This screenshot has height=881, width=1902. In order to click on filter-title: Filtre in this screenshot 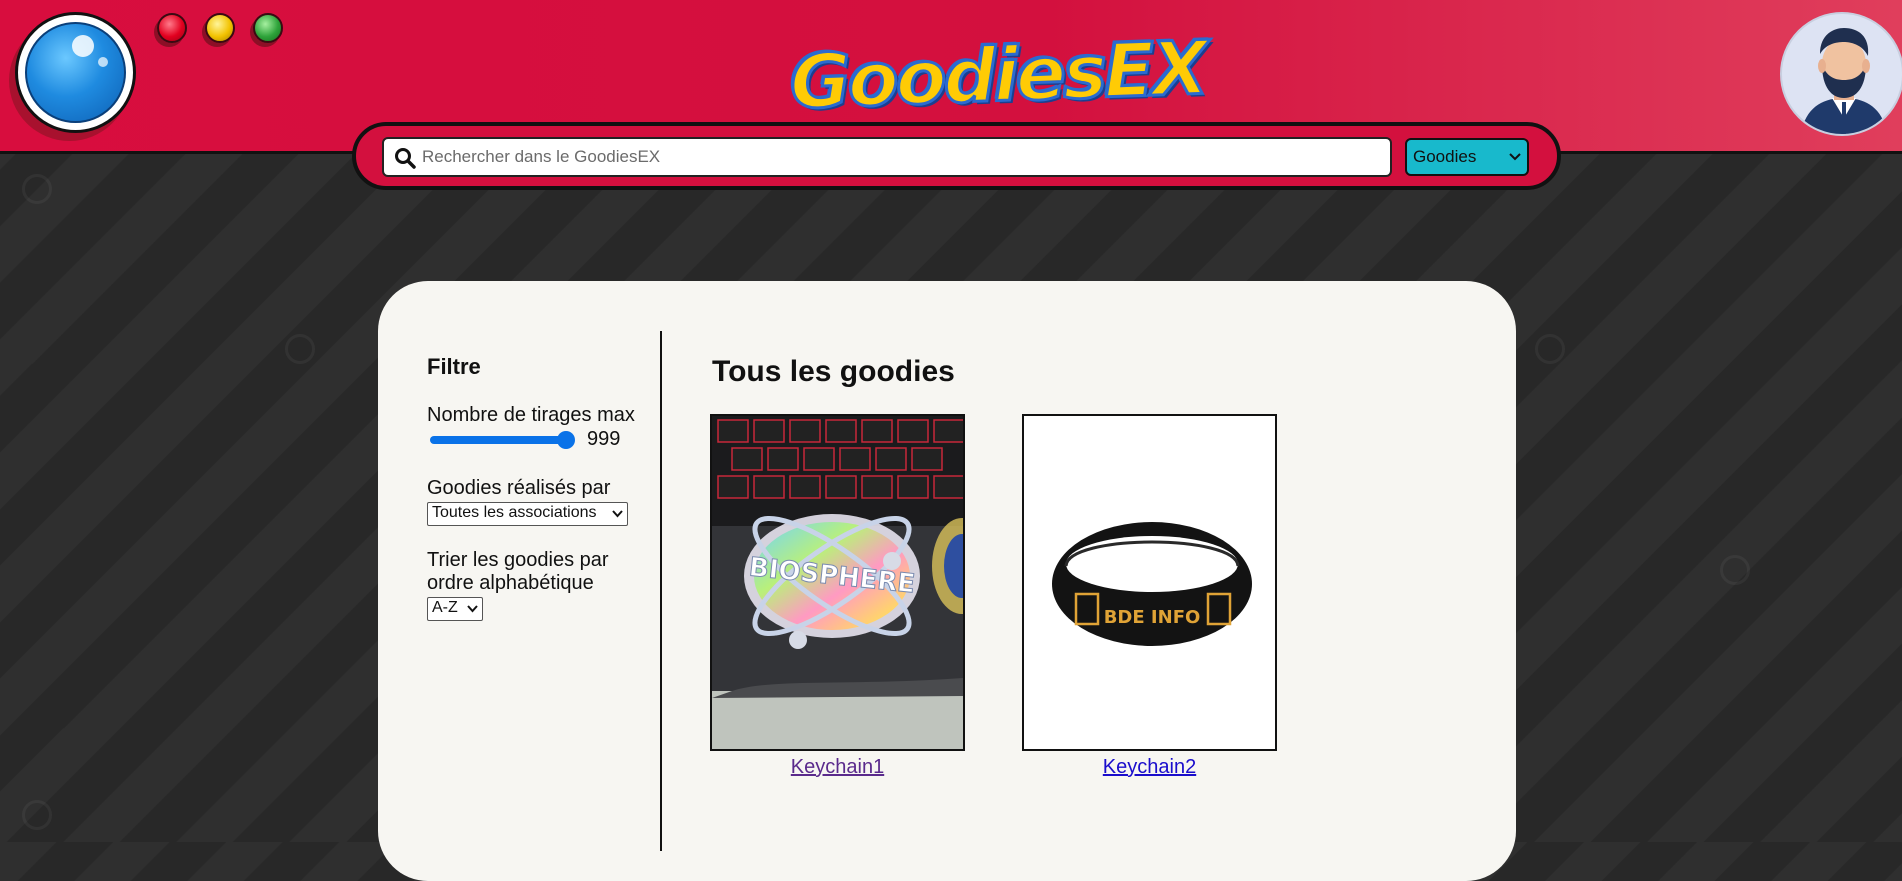, I will do `click(454, 366)`.